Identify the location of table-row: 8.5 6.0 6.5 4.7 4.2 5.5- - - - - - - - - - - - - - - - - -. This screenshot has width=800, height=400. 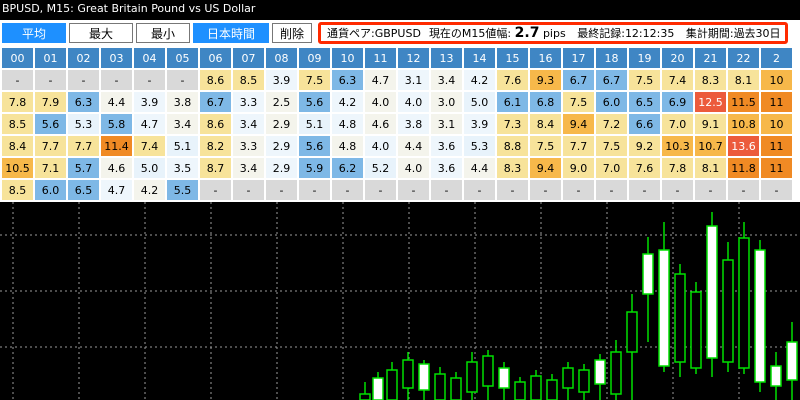
(397, 190).